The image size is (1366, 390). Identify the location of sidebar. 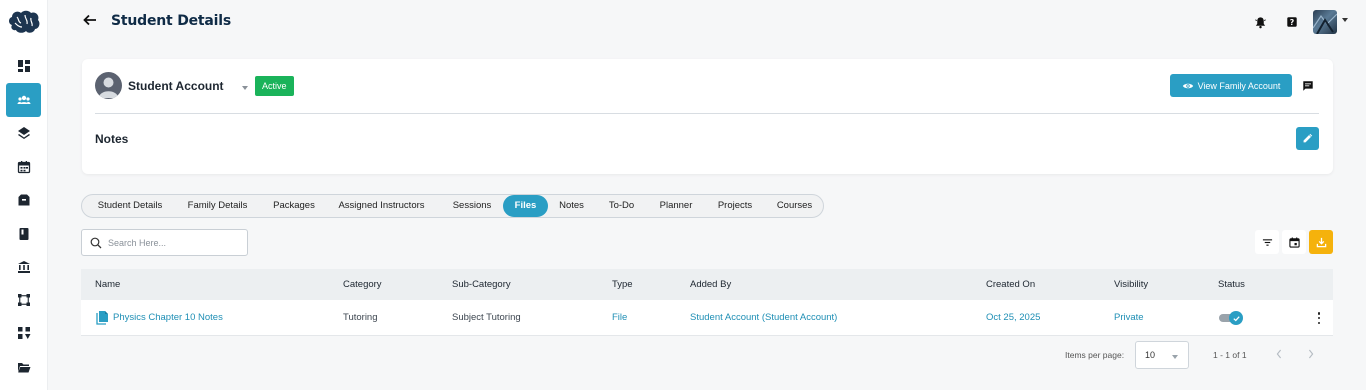
(24, 195).